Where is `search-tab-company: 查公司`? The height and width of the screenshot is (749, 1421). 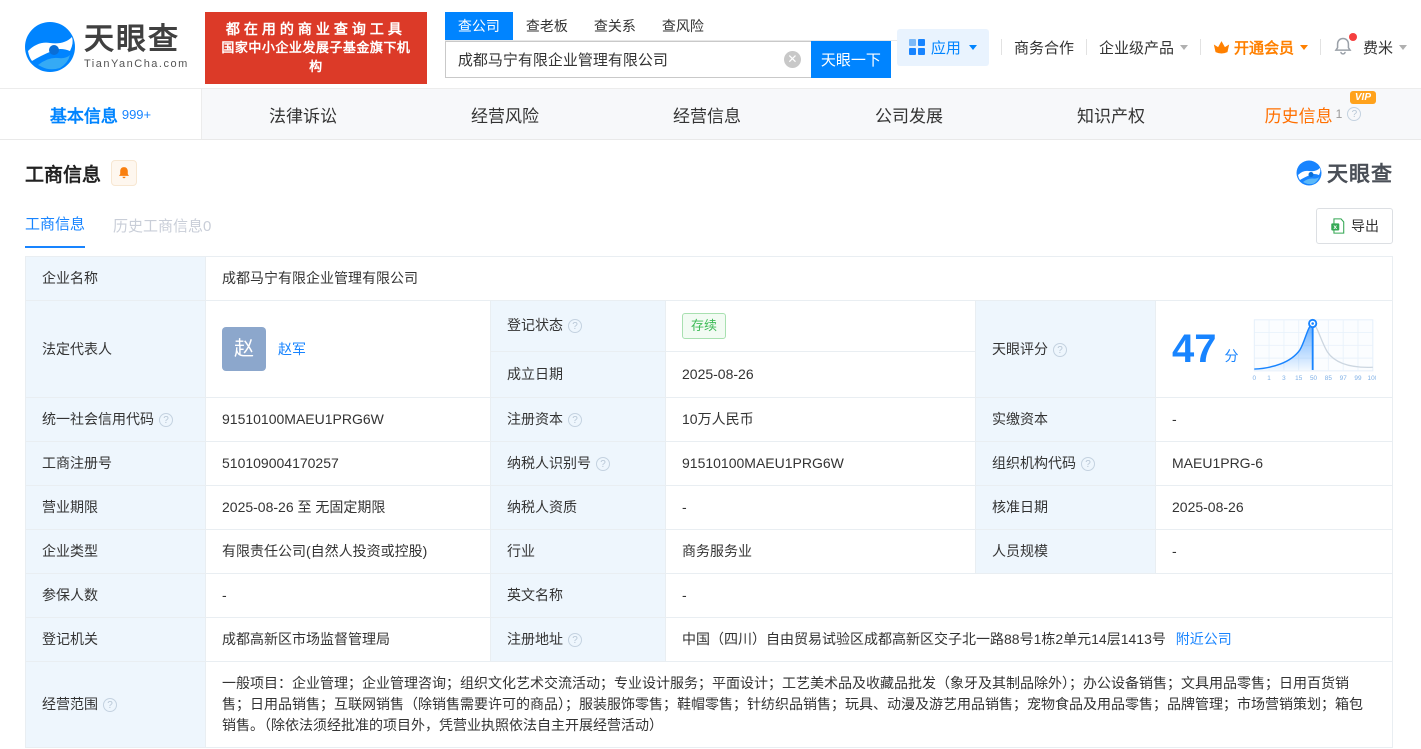 search-tab-company: 查公司 is located at coordinates (478, 26).